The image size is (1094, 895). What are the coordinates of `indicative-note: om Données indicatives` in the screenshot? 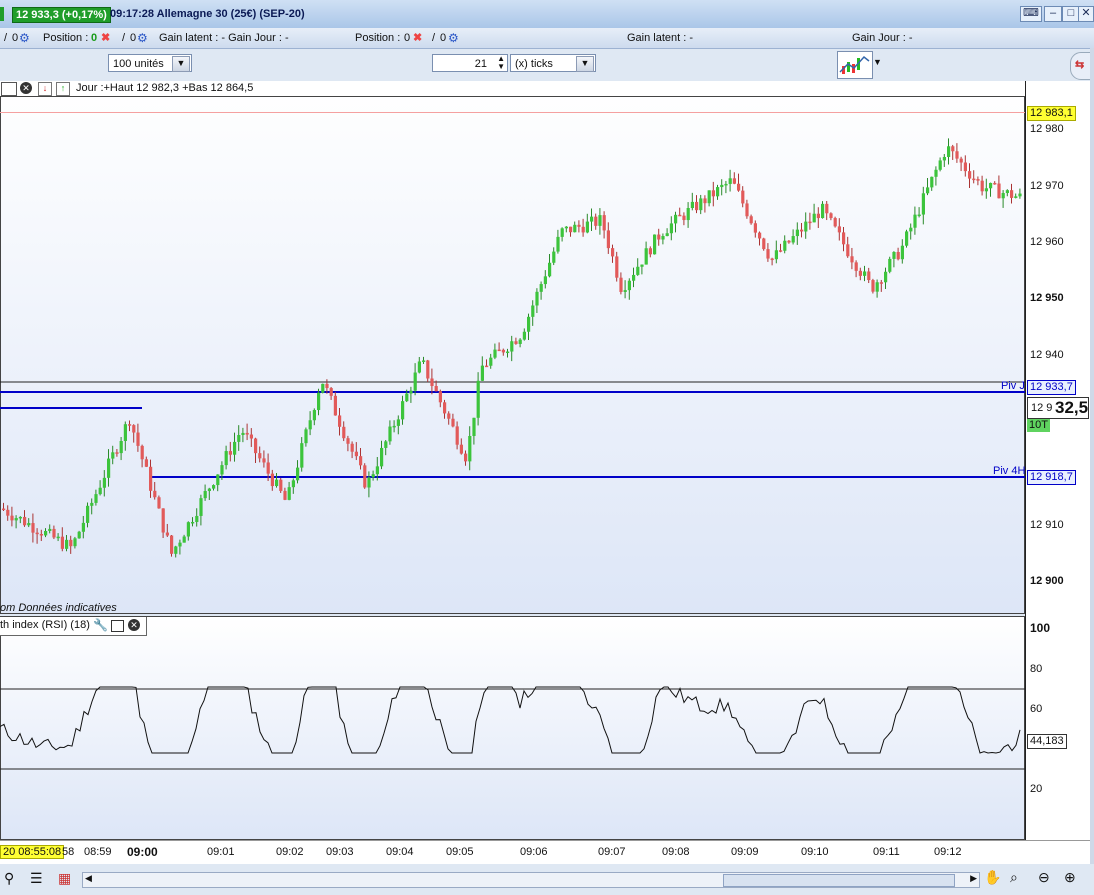 It's located at (58, 608).